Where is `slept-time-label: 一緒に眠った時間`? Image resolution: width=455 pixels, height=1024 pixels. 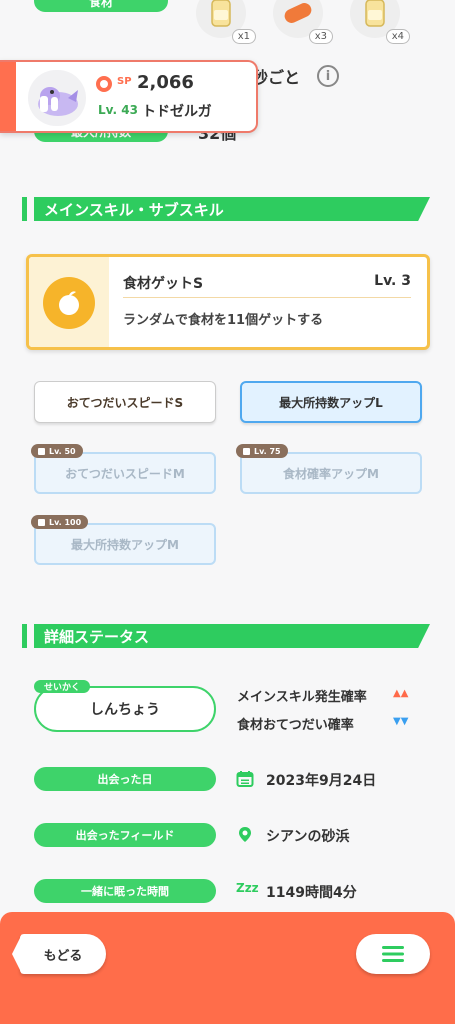
slept-time-label: 一緒に眠った時間 is located at coordinates (125, 891).